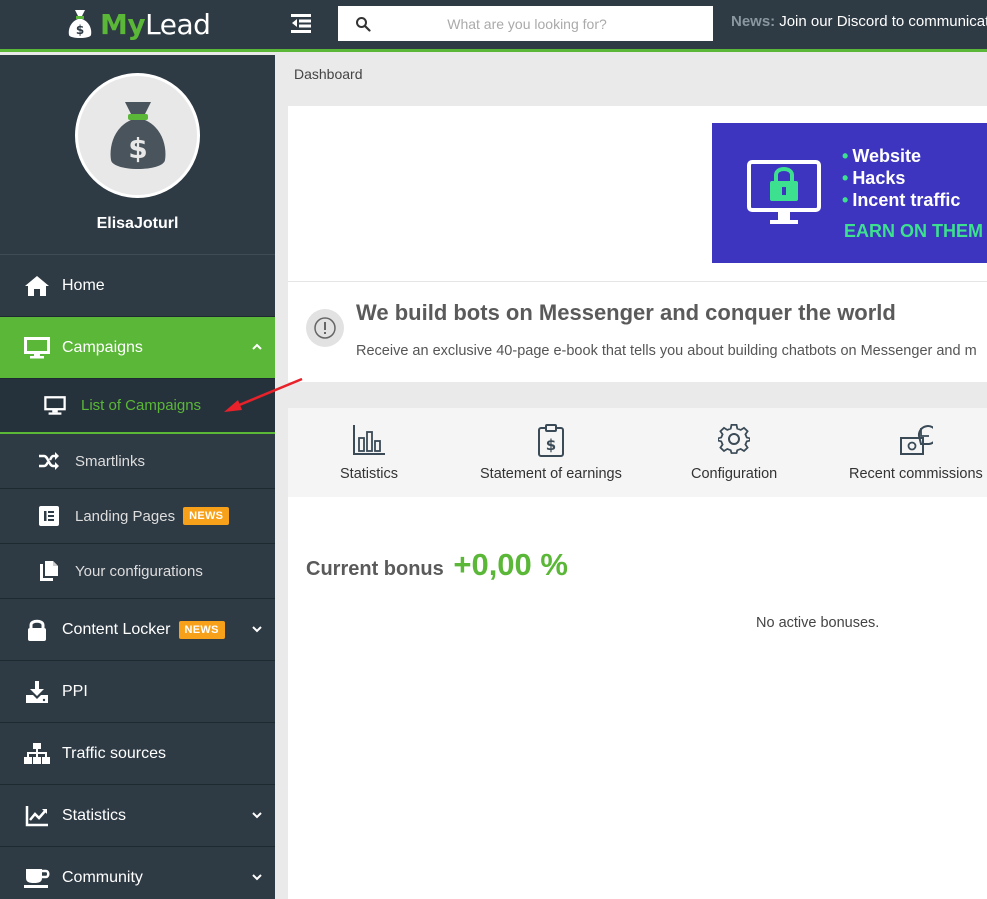  Describe the element at coordinates (906, 200) in the screenshot. I see `ad-bullet: Incent traffic` at that location.